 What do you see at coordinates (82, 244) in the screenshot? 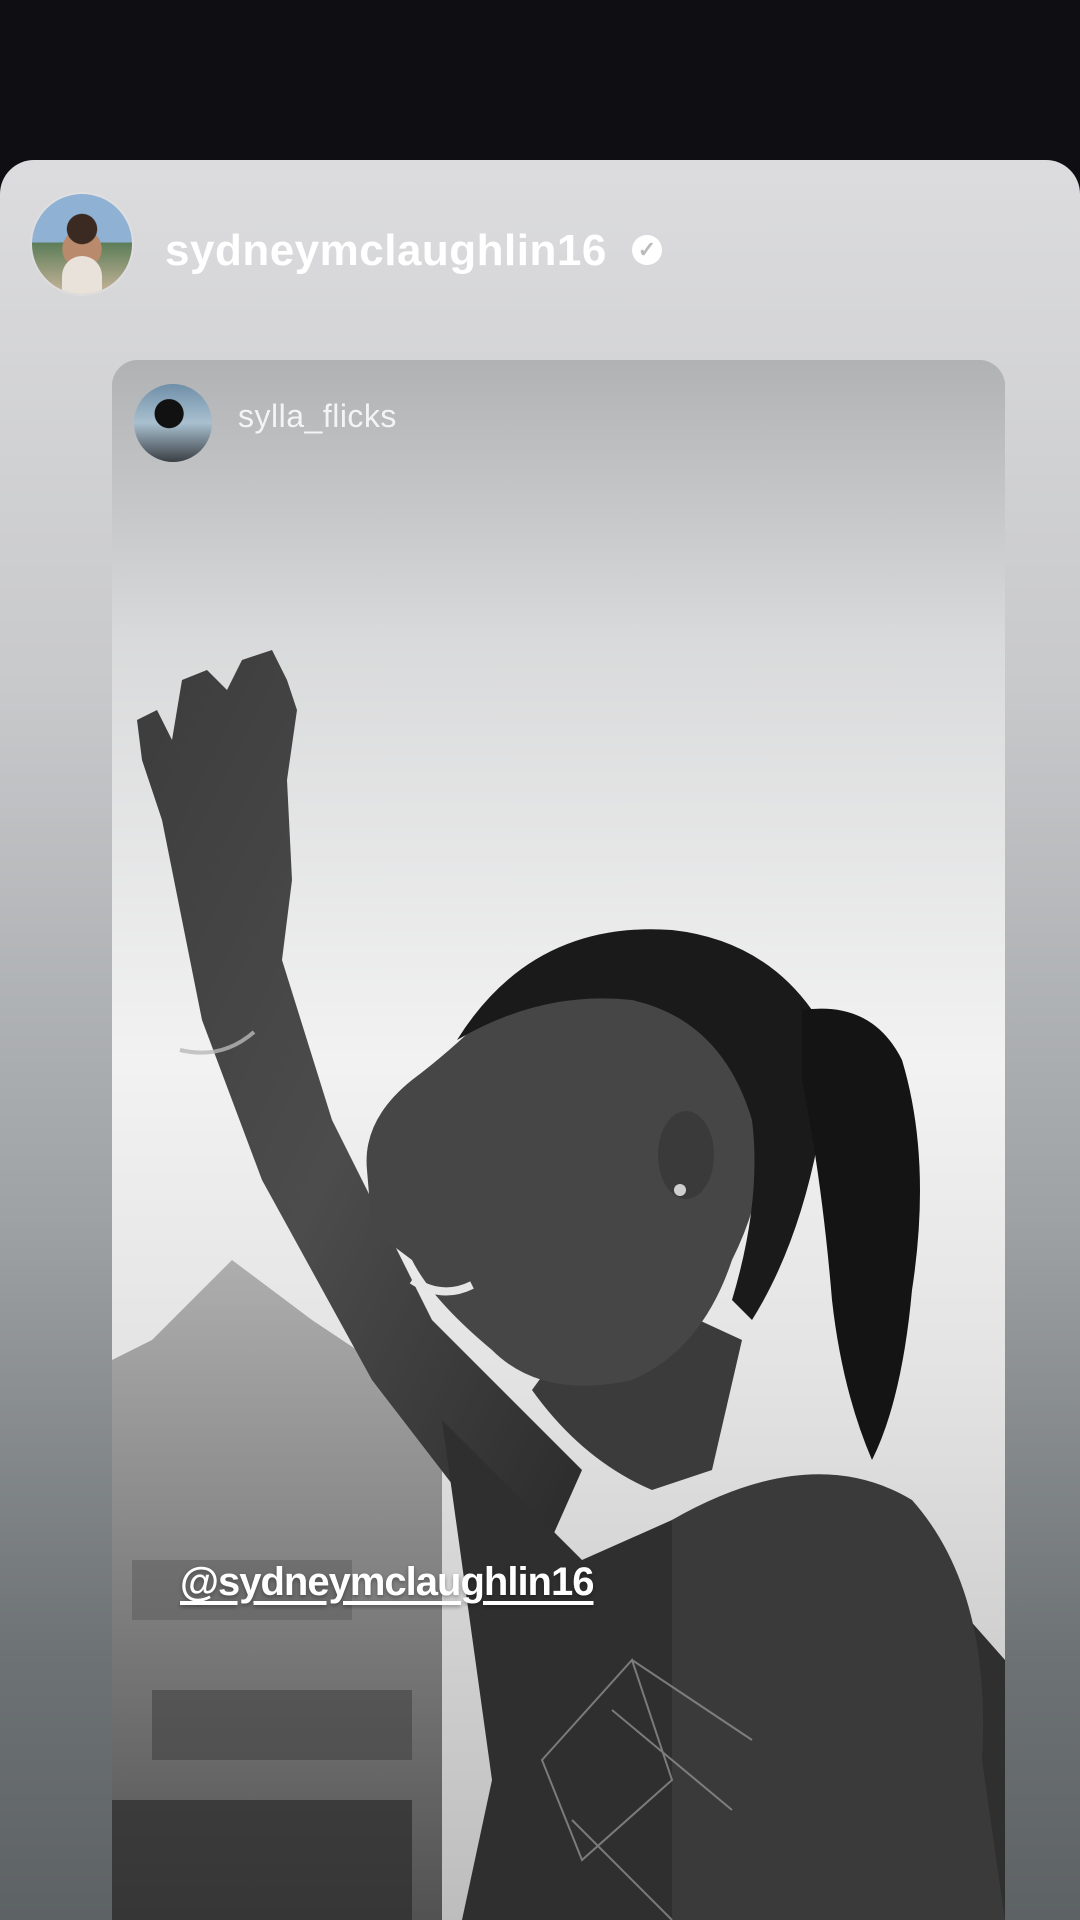
I see `author-avatar` at bounding box center [82, 244].